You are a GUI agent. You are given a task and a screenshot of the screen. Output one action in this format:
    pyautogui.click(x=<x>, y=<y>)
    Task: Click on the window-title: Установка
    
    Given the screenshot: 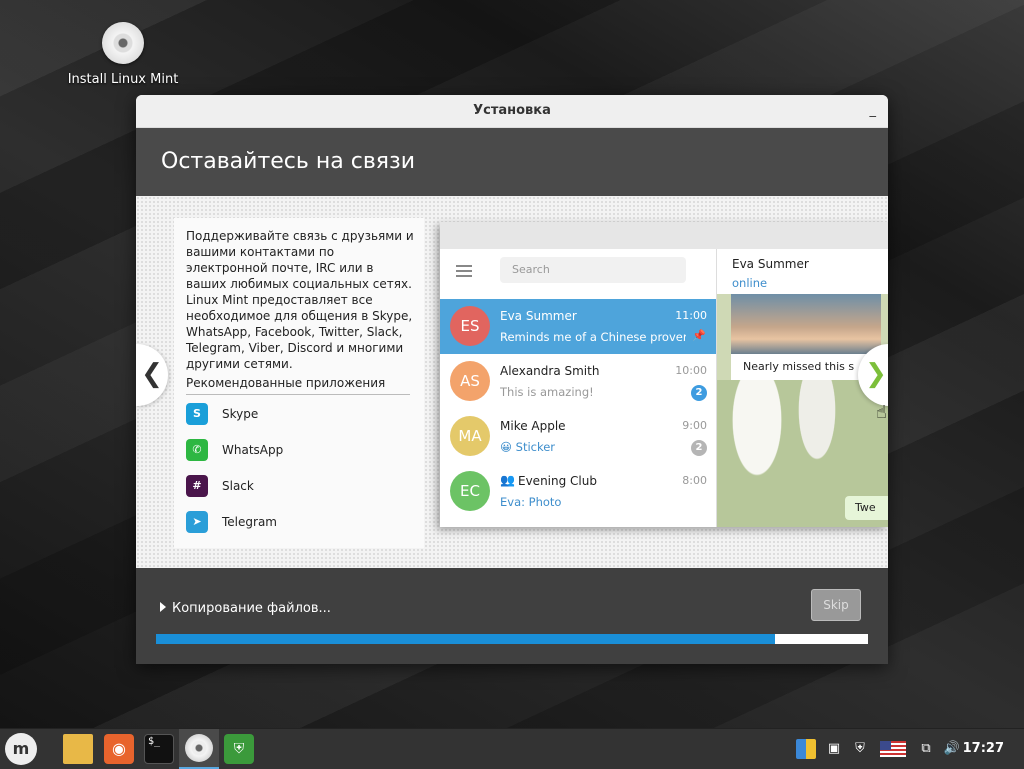 What is the action you would take?
    pyautogui.click(x=512, y=110)
    